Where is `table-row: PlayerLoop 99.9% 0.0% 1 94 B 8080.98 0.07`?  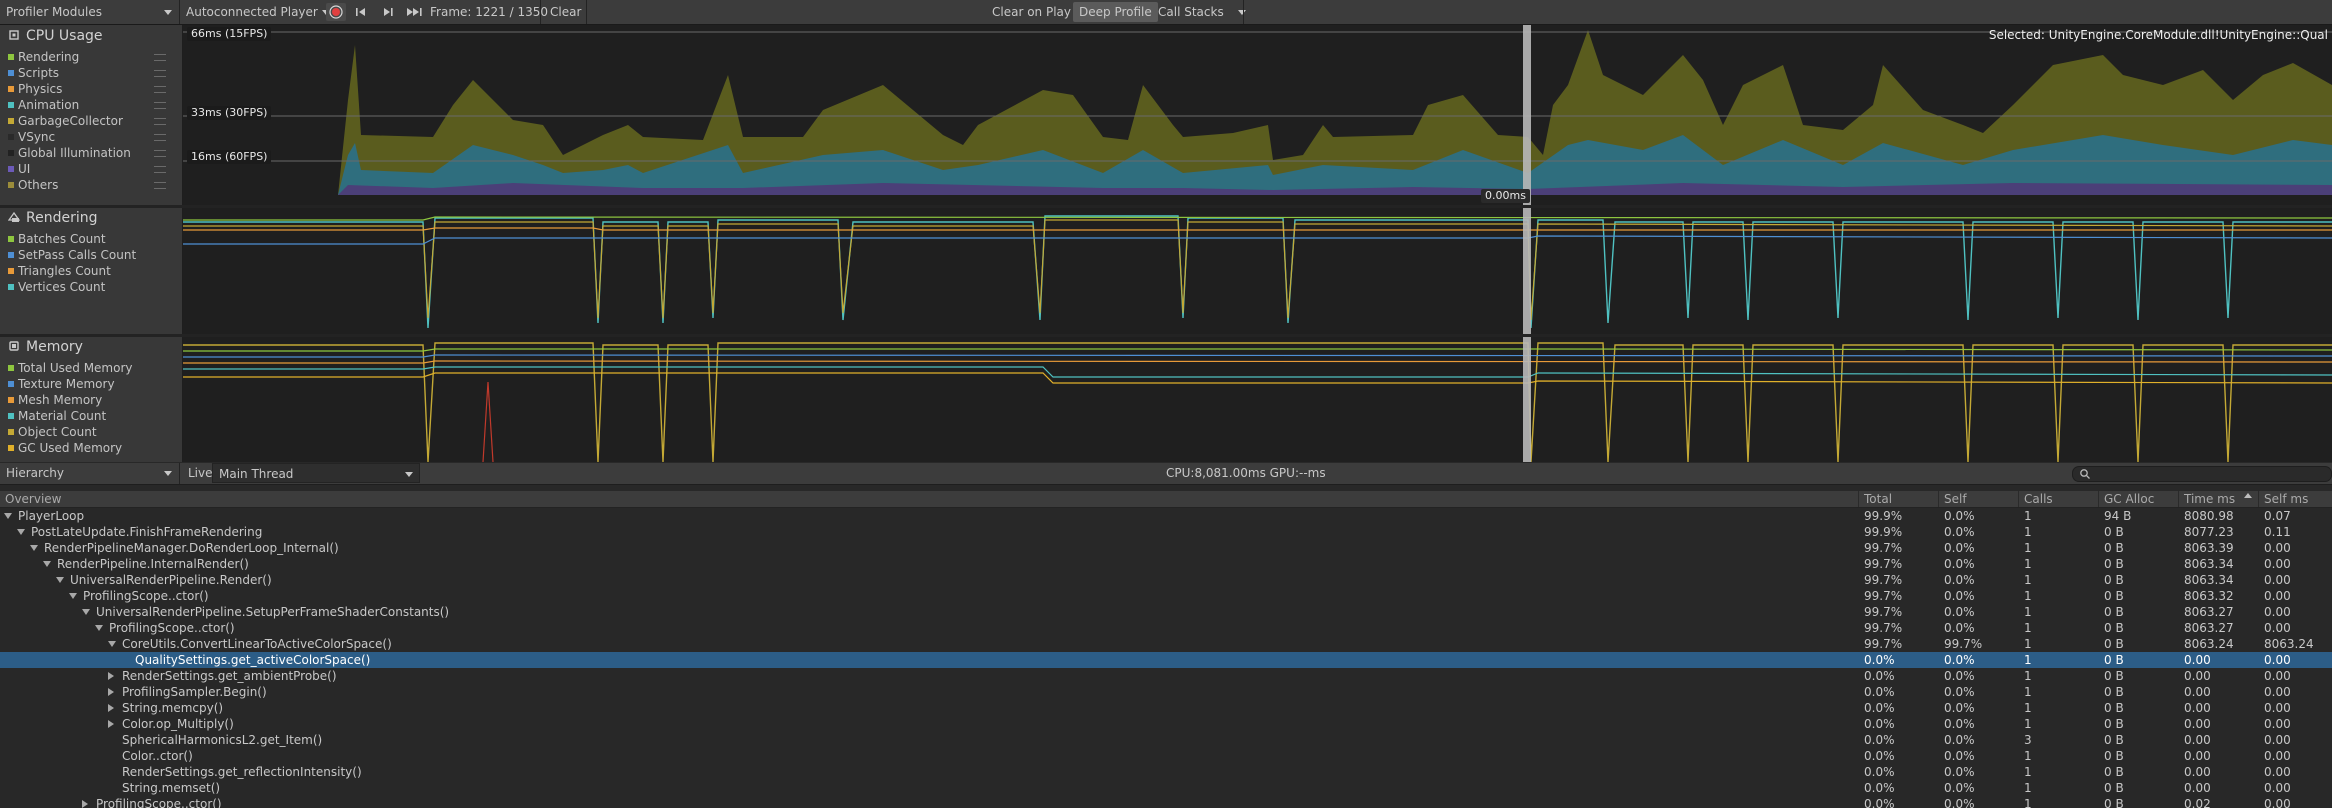
table-row: PlayerLoop 99.9% 0.0% 1 94 B 8080.98 0.07 is located at coordinates (1166, 516).